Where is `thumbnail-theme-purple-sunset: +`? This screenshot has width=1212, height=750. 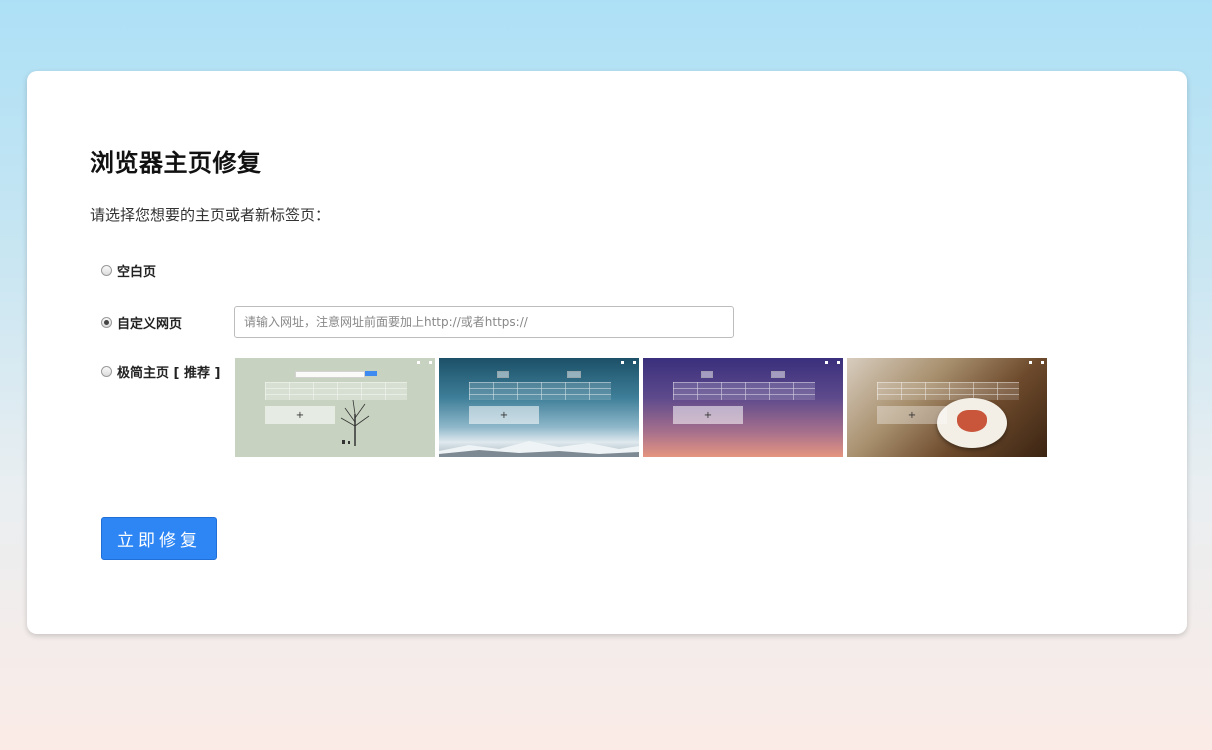 thumbnail-theme-purple-sunset: + is located at coordinates (743, 407).